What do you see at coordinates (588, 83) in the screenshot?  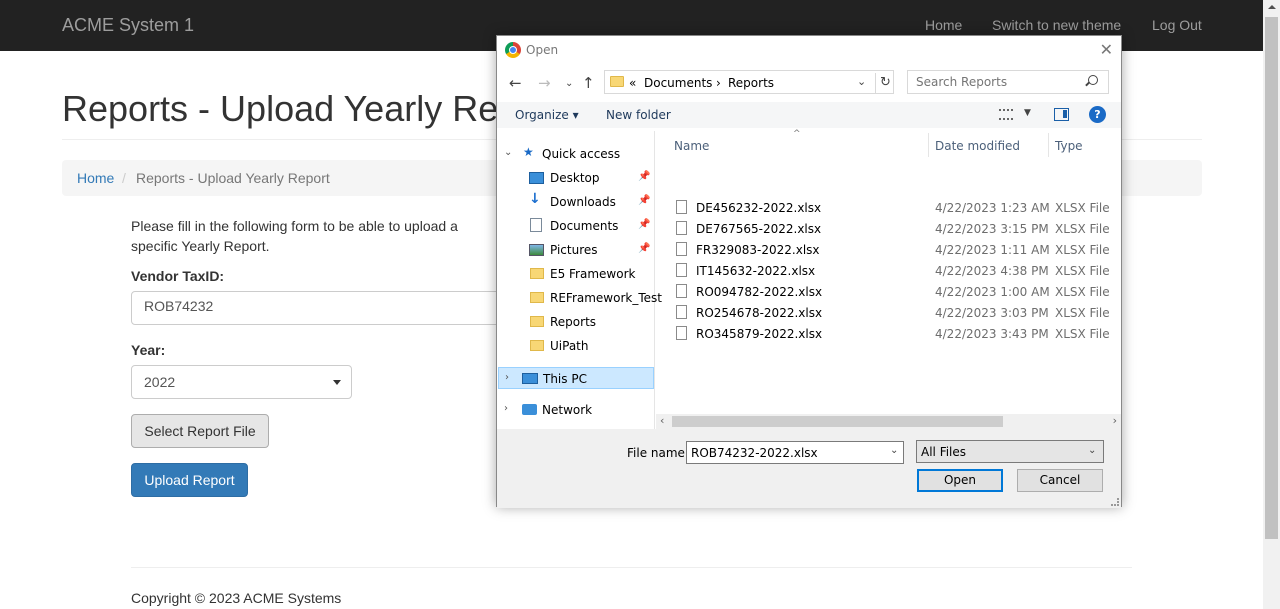 I see `up-arrow-icon: ↑` at bounding box center [588, 83].